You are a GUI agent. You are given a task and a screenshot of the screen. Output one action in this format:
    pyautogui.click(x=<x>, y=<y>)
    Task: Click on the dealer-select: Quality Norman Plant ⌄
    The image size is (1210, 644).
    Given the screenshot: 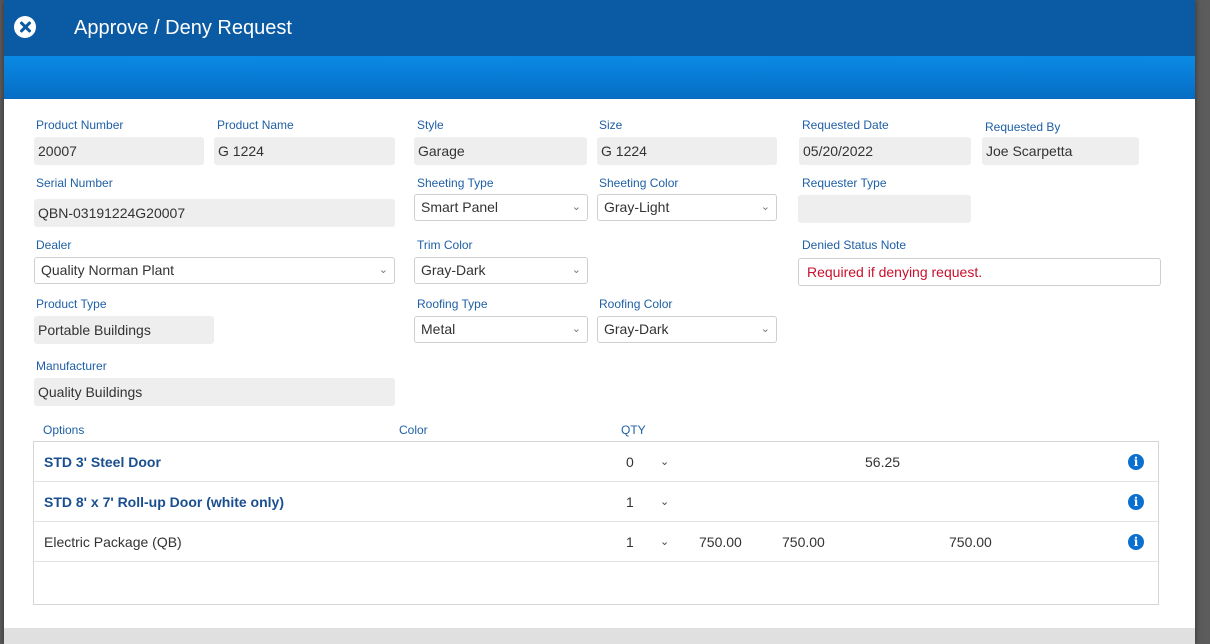 What is the action you would take?
    pyautogui.click(x=214, y=270)
    